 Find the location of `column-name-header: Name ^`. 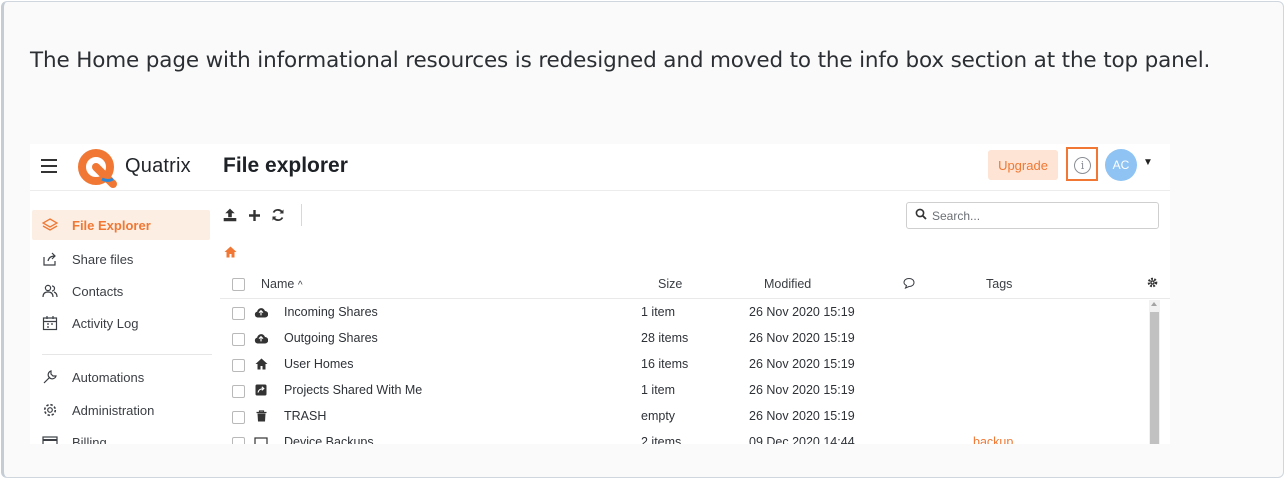

column-name-header: Name ^ is located at coordinates (282, 284).